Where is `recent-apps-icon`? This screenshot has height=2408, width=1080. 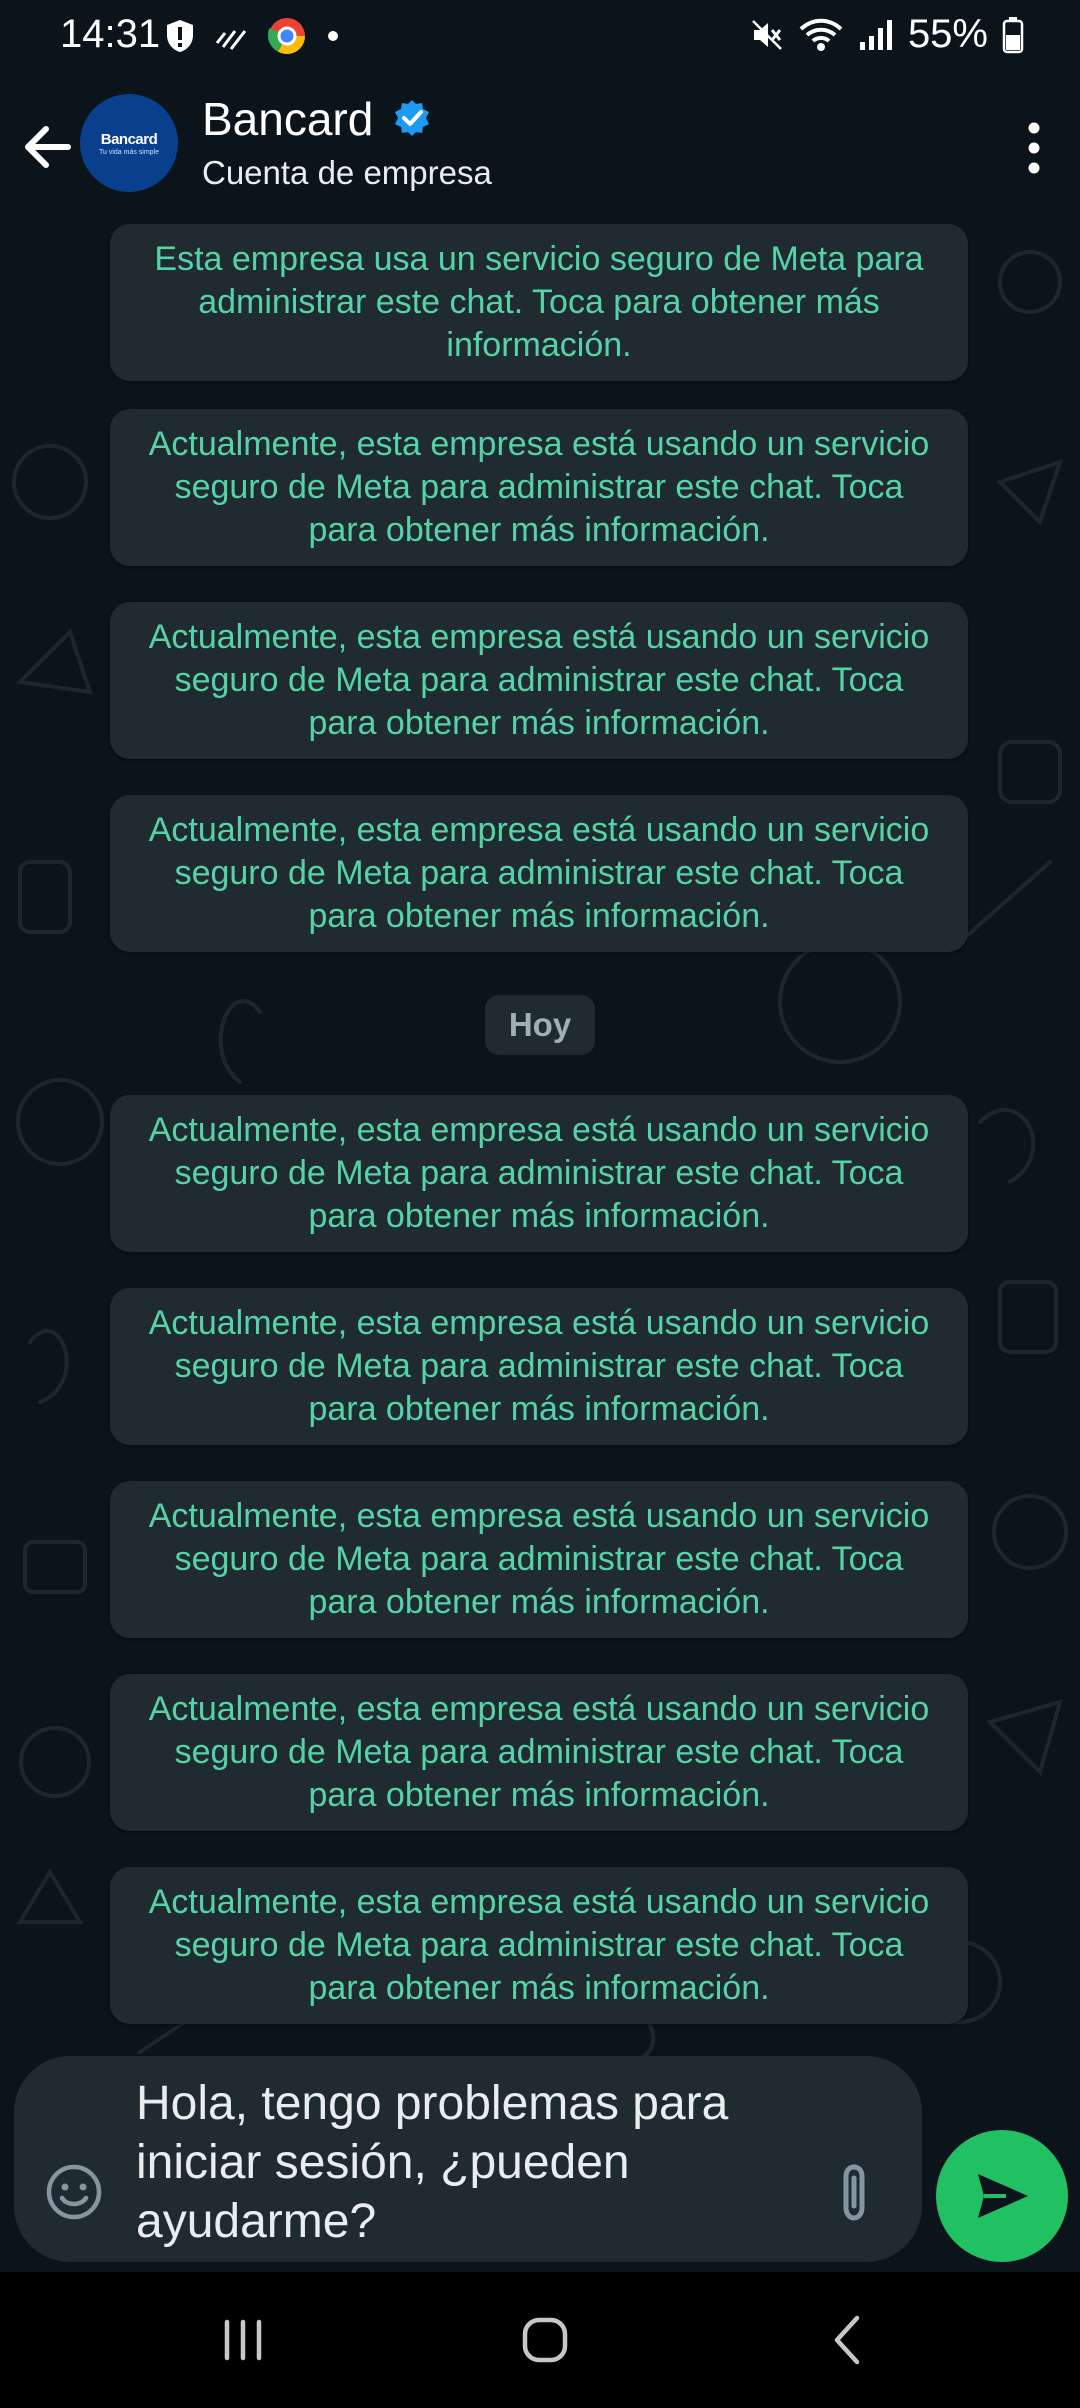
recent-apps-icon is located at coordinates (243, 2340).